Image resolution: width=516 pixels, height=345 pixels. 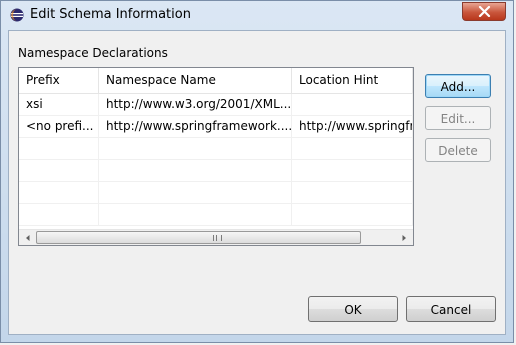 I want to click on scrollbar-thumb, so click(x=198, y=237).